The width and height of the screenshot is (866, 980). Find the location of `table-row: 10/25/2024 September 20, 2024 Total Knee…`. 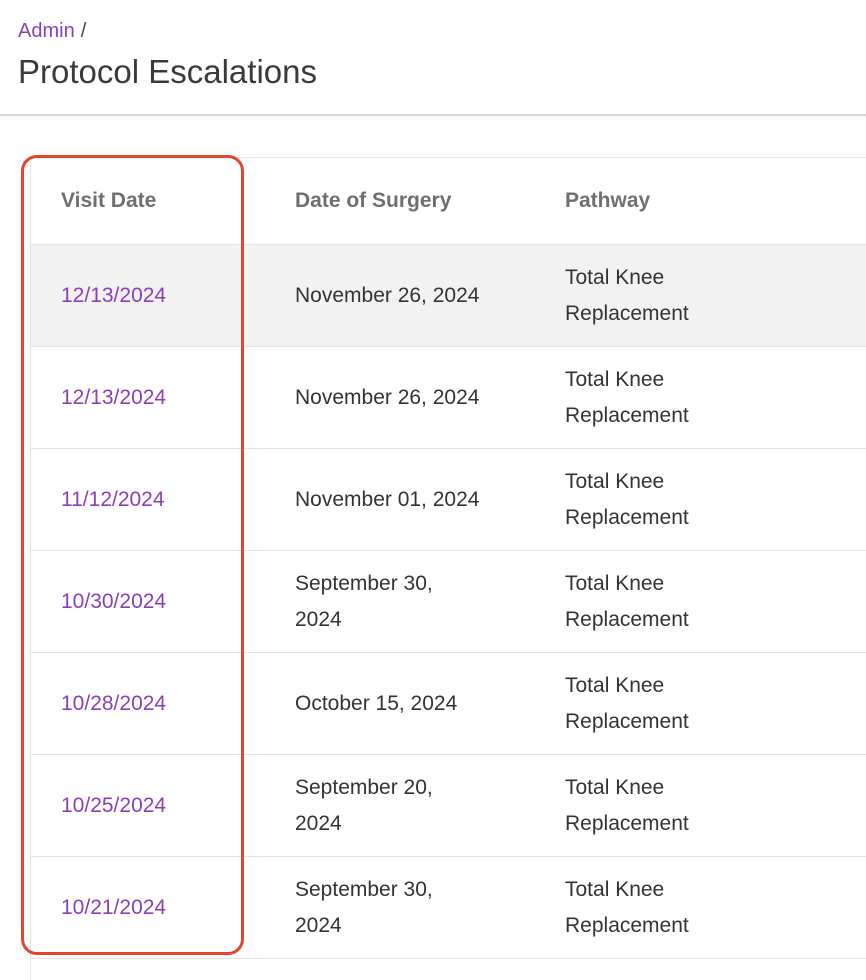

table-row: 10/25/2024 September 20, 2024 Total Knee… is located at coordinates (448, 806).